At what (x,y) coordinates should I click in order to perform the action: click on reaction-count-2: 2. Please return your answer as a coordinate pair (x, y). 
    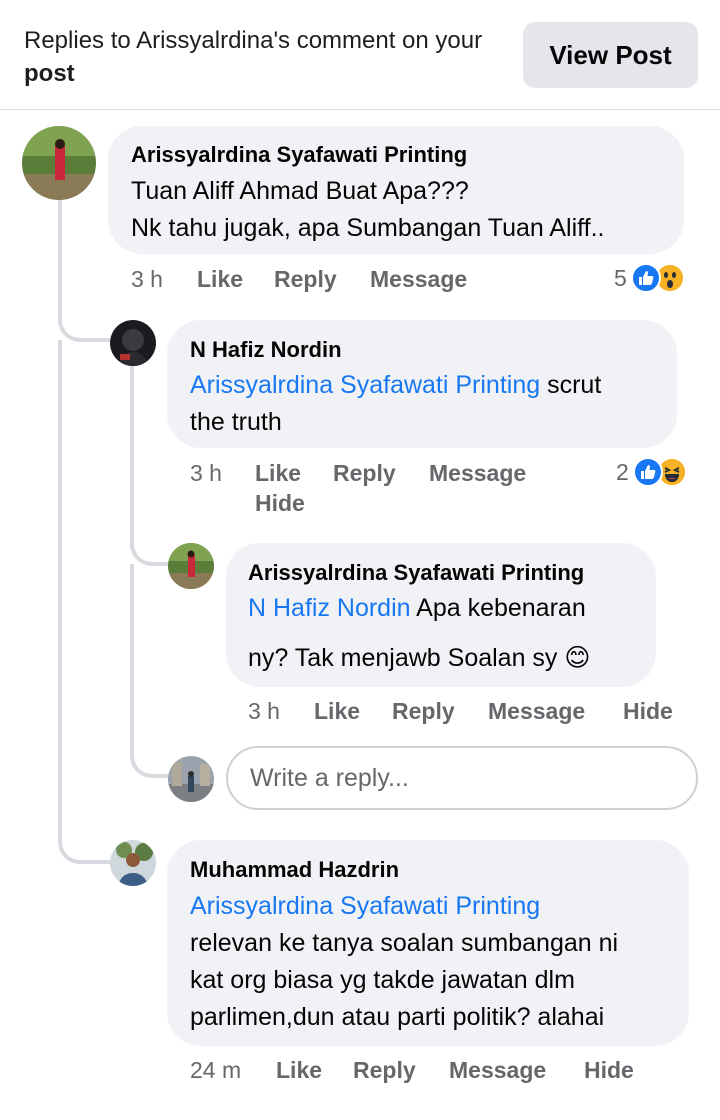
    Looking at the image, I should click on (622, 471).